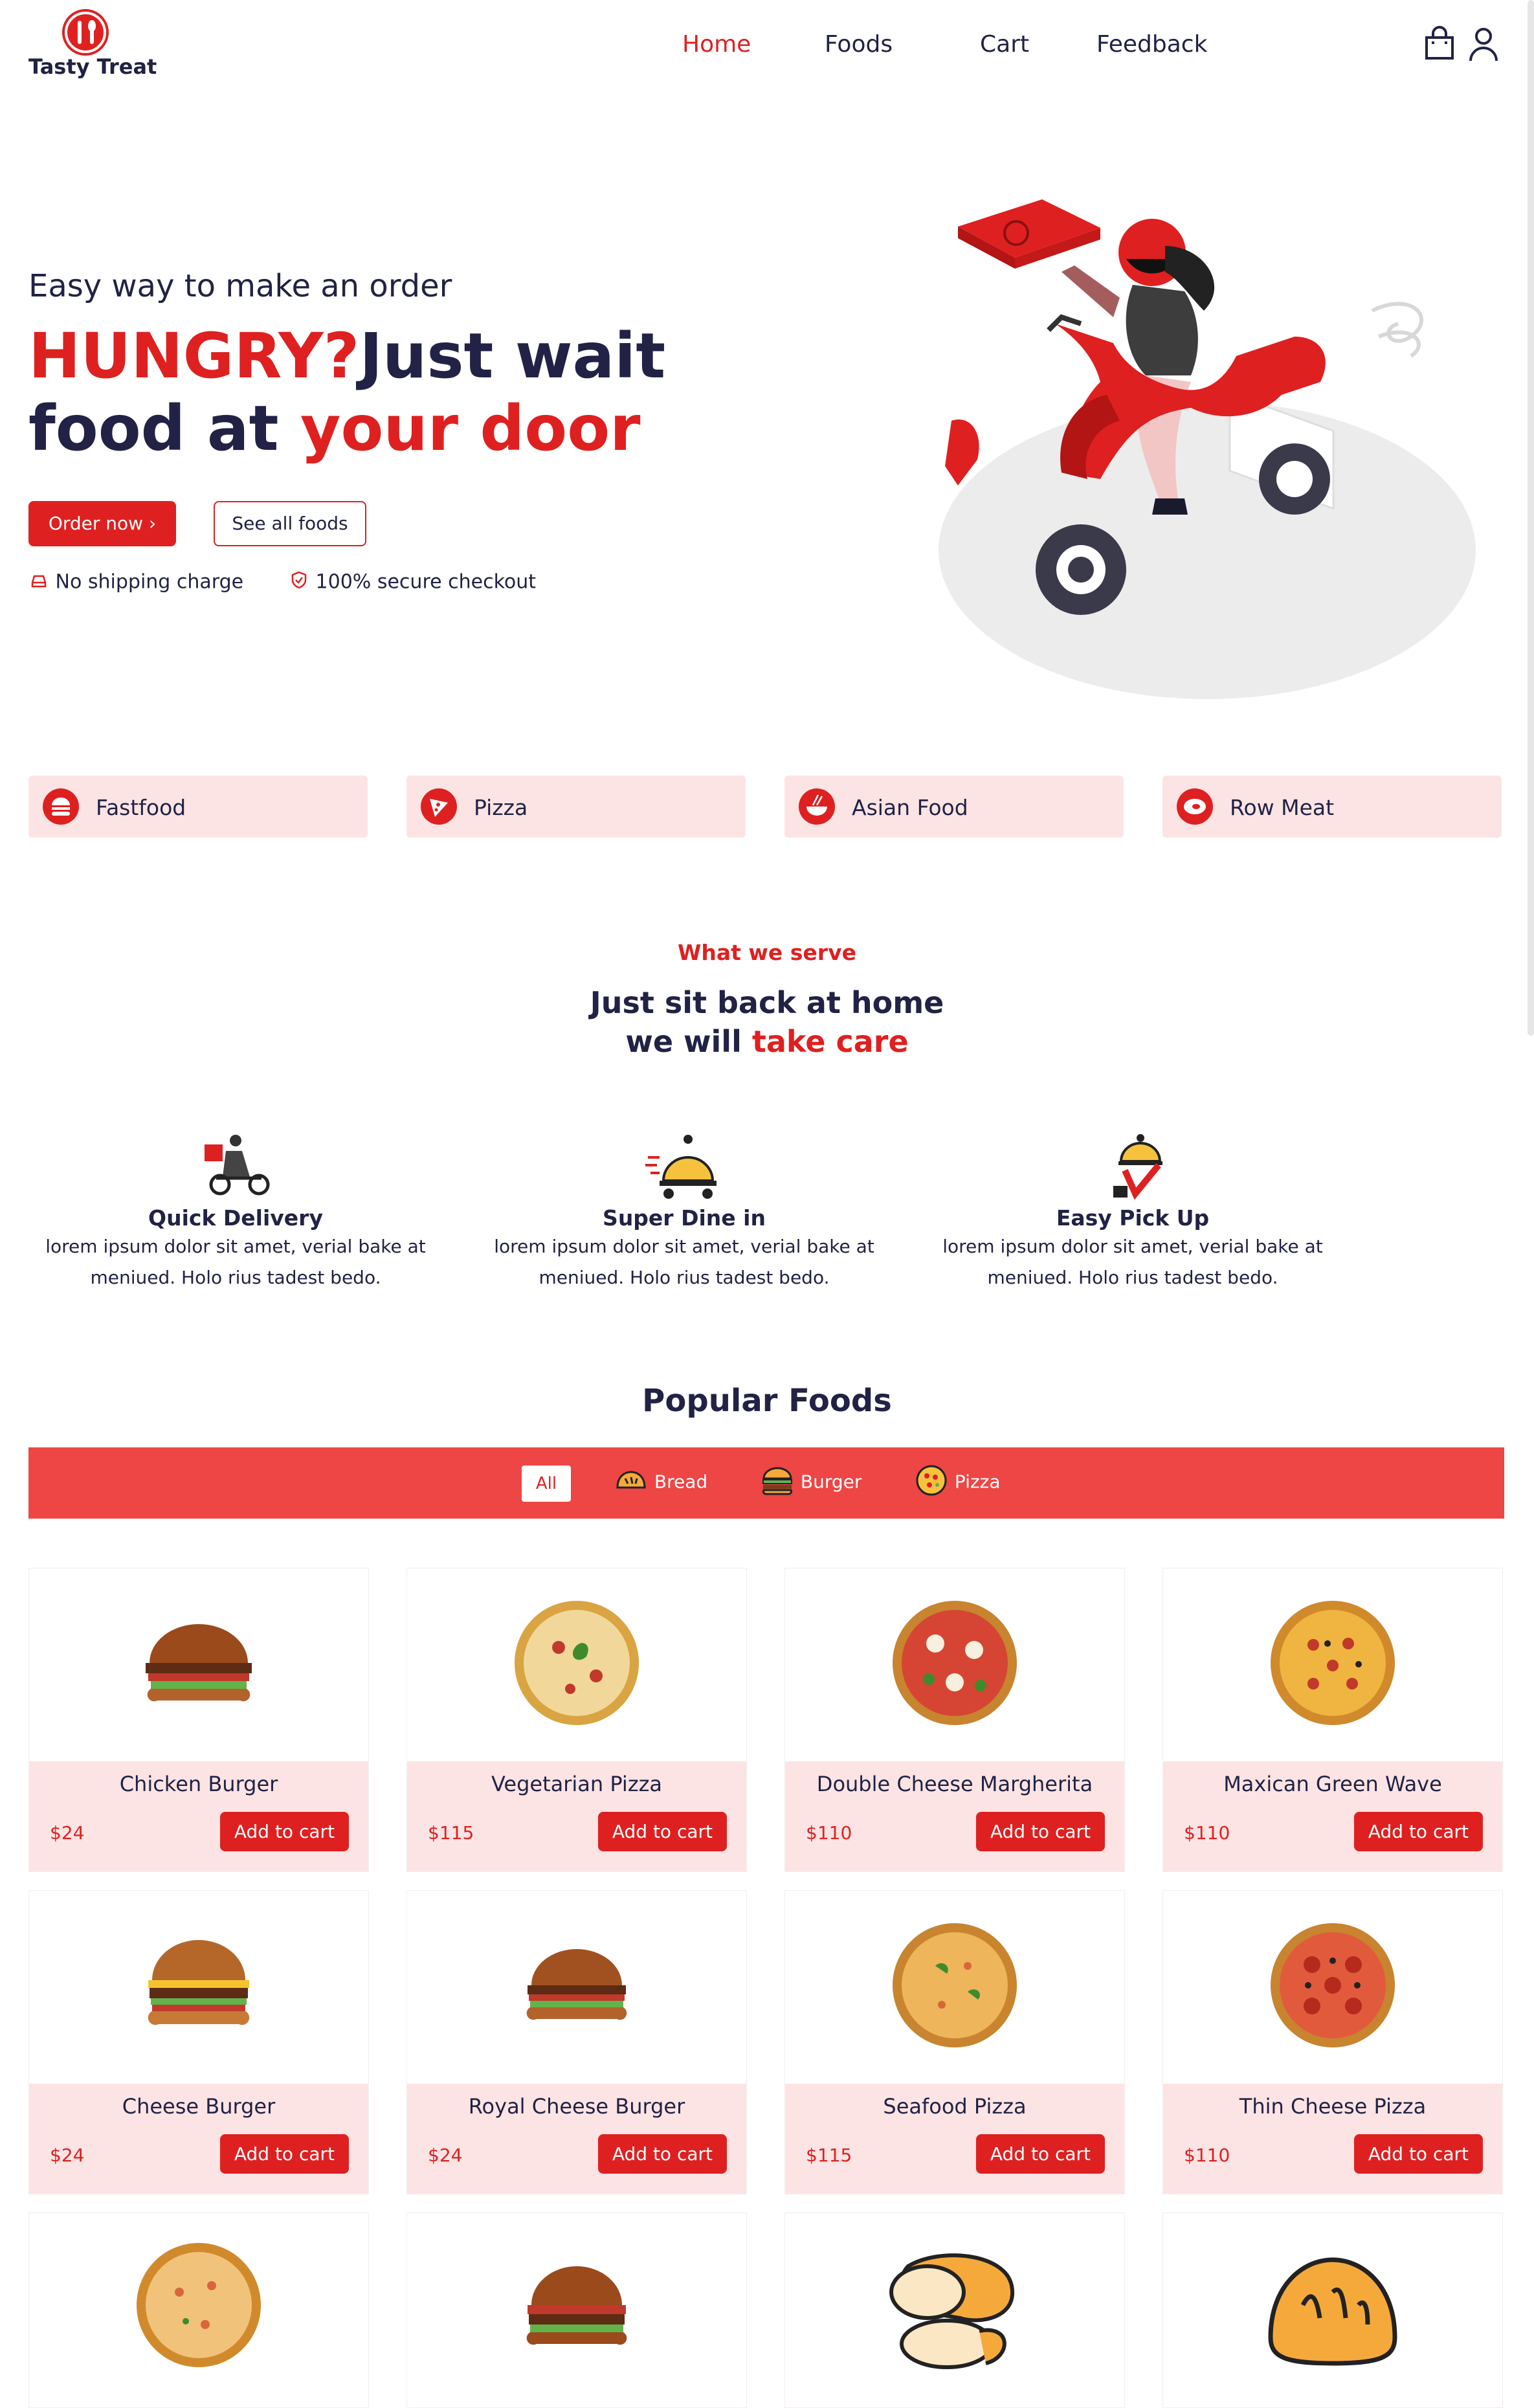 This screenshot has width=1534, height=2408. I want to click on product-card: Maxican Green Wave $110 Add to cart, so click(1332, 1720).